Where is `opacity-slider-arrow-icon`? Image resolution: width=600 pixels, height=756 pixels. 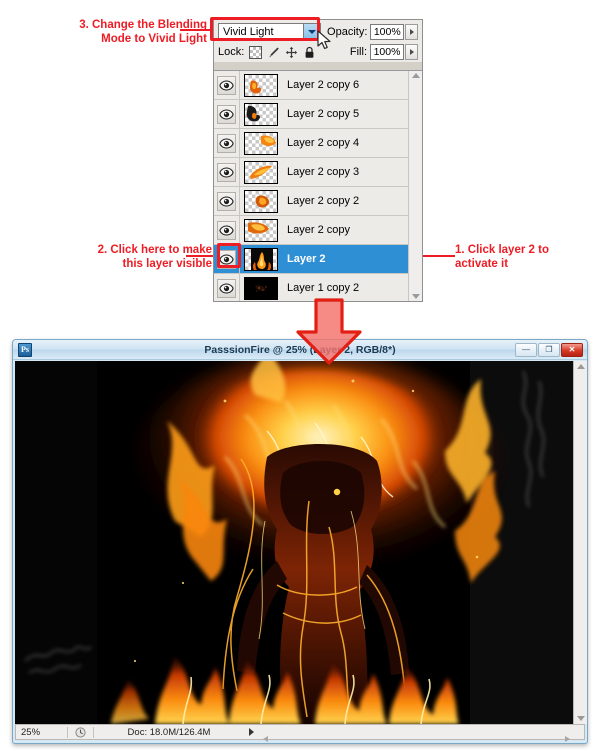
opacity-slider-arrow-icon is located at coordinates (411, 32).